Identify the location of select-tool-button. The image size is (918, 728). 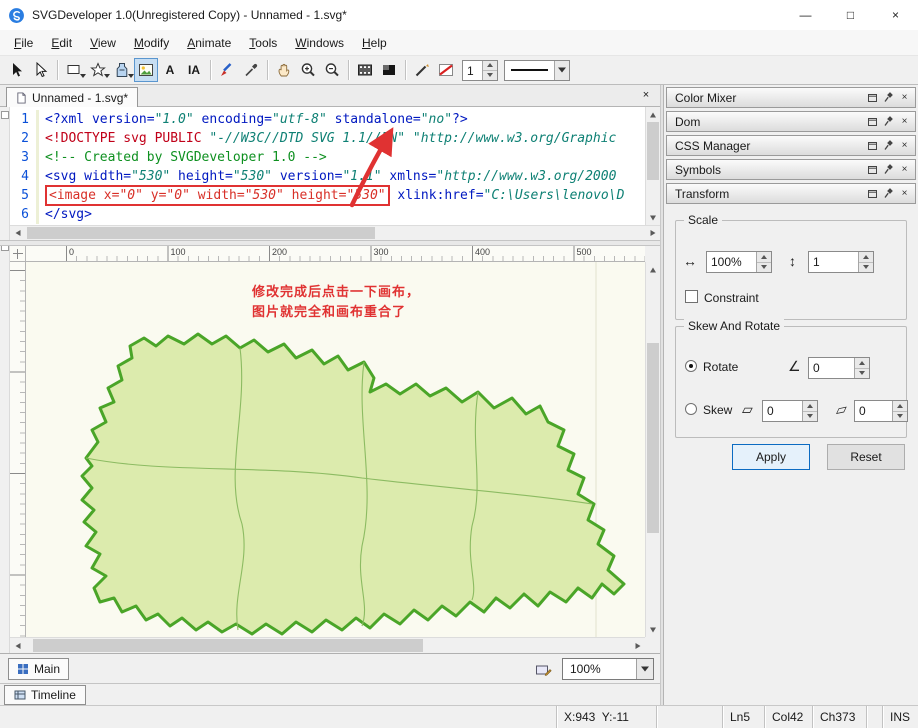
(17, 70).